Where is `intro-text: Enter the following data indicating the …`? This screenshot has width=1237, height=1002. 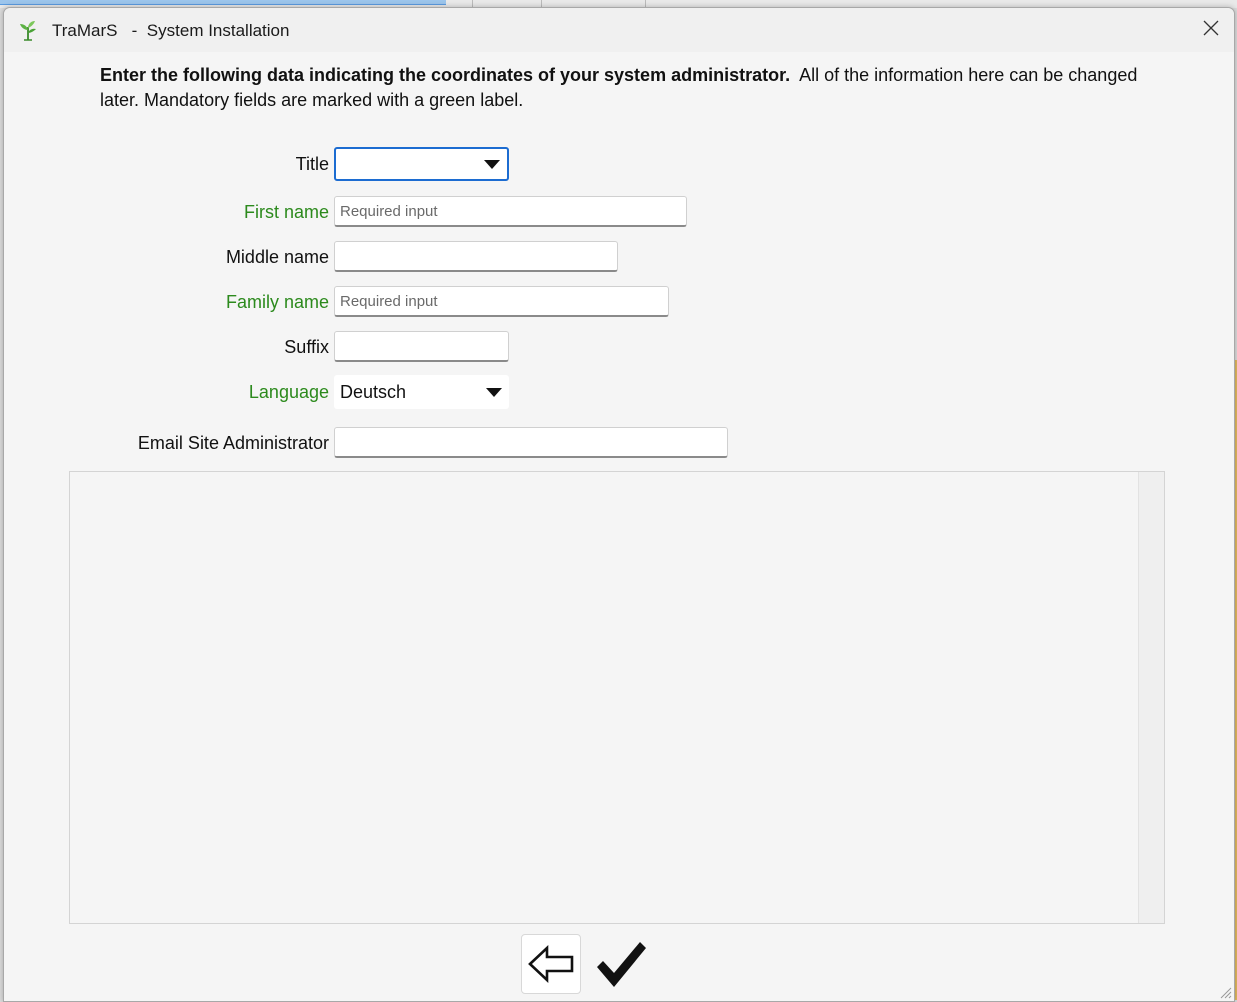 intro-text: Enter the following data indicating the … is located at coordinates (620, 88).